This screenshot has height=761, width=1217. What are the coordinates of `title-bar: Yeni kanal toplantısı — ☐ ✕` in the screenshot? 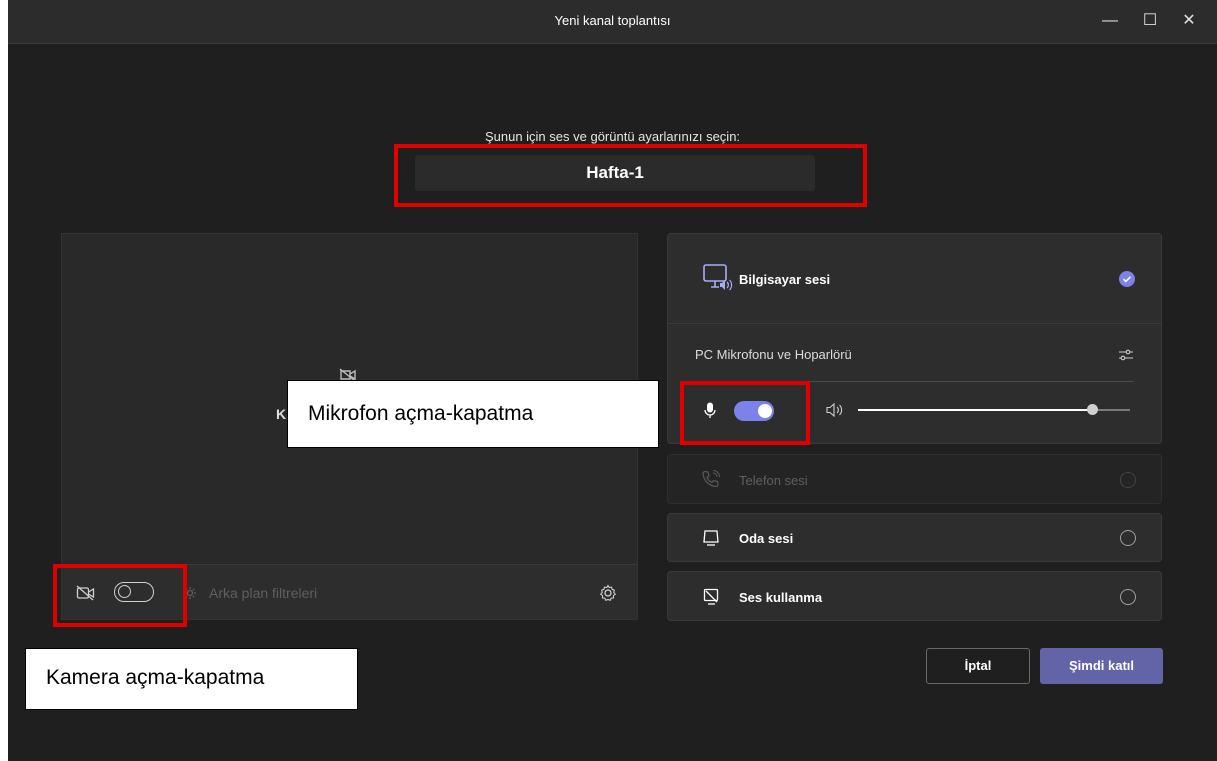 It's located at (612, 22).